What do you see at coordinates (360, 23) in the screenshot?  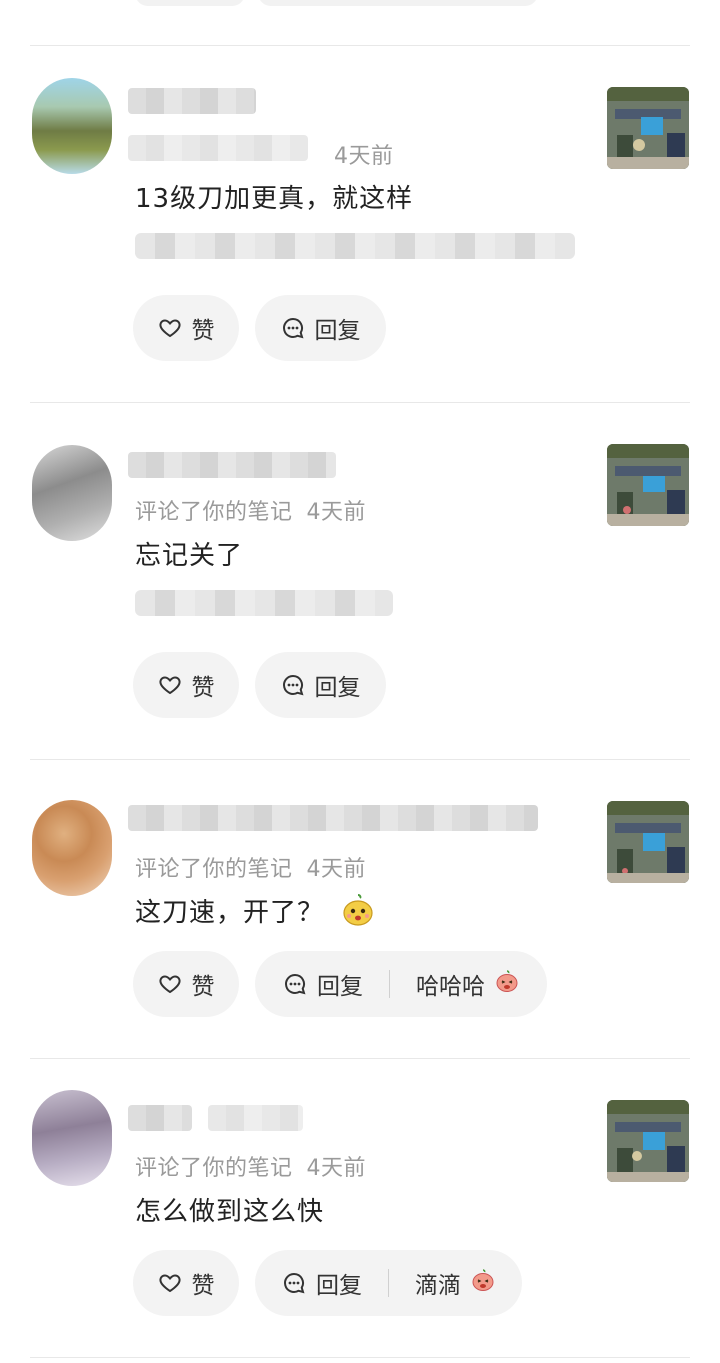 I see `previous-item-stub` at bounding box center [360, 23].